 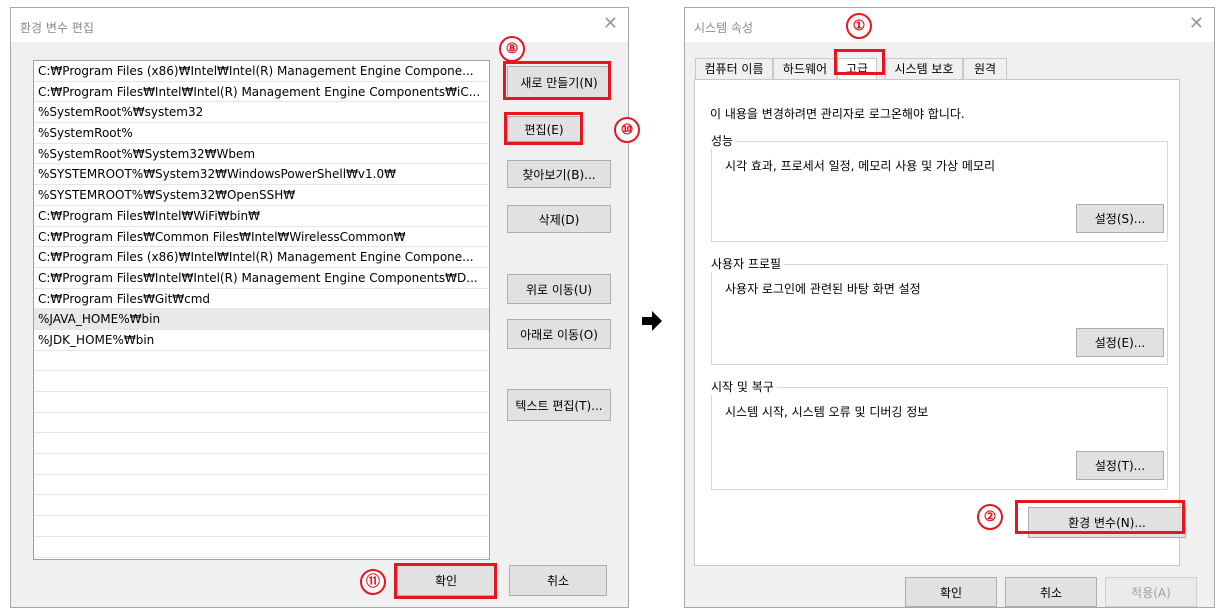 What do you see at coordinates (859, 26) in the screenshot?
I see `step-1-marker: ①` at bounding box center [859, 26].